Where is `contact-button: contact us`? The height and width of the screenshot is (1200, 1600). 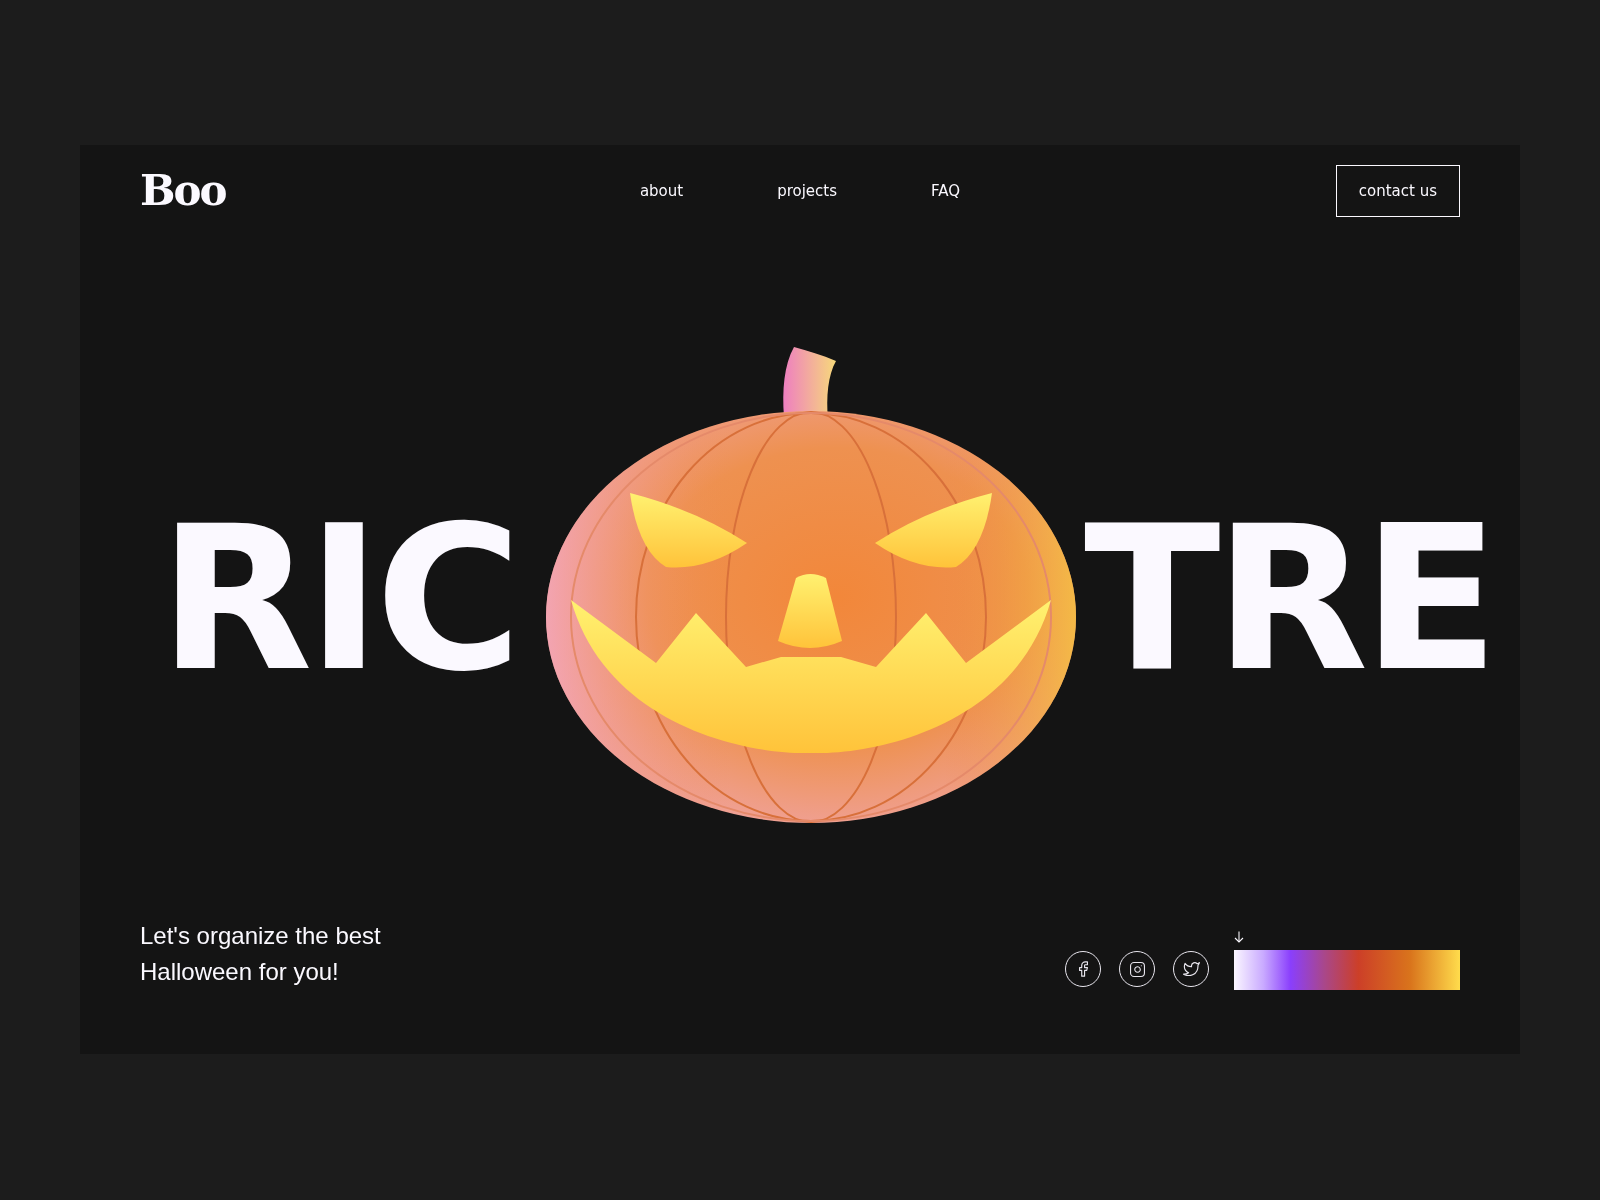 contact-button: contact us is located at coordinates (1397, 191).